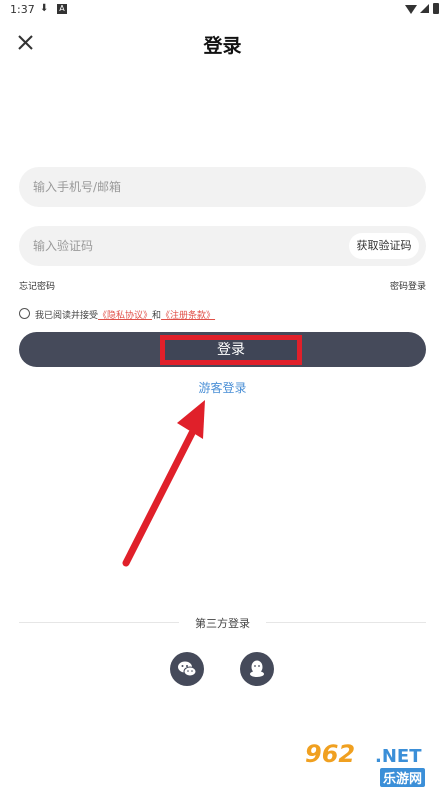  Describe the element at coordinates (22, 9) in the screenshot. I see `status-time: 1:37` at that location.